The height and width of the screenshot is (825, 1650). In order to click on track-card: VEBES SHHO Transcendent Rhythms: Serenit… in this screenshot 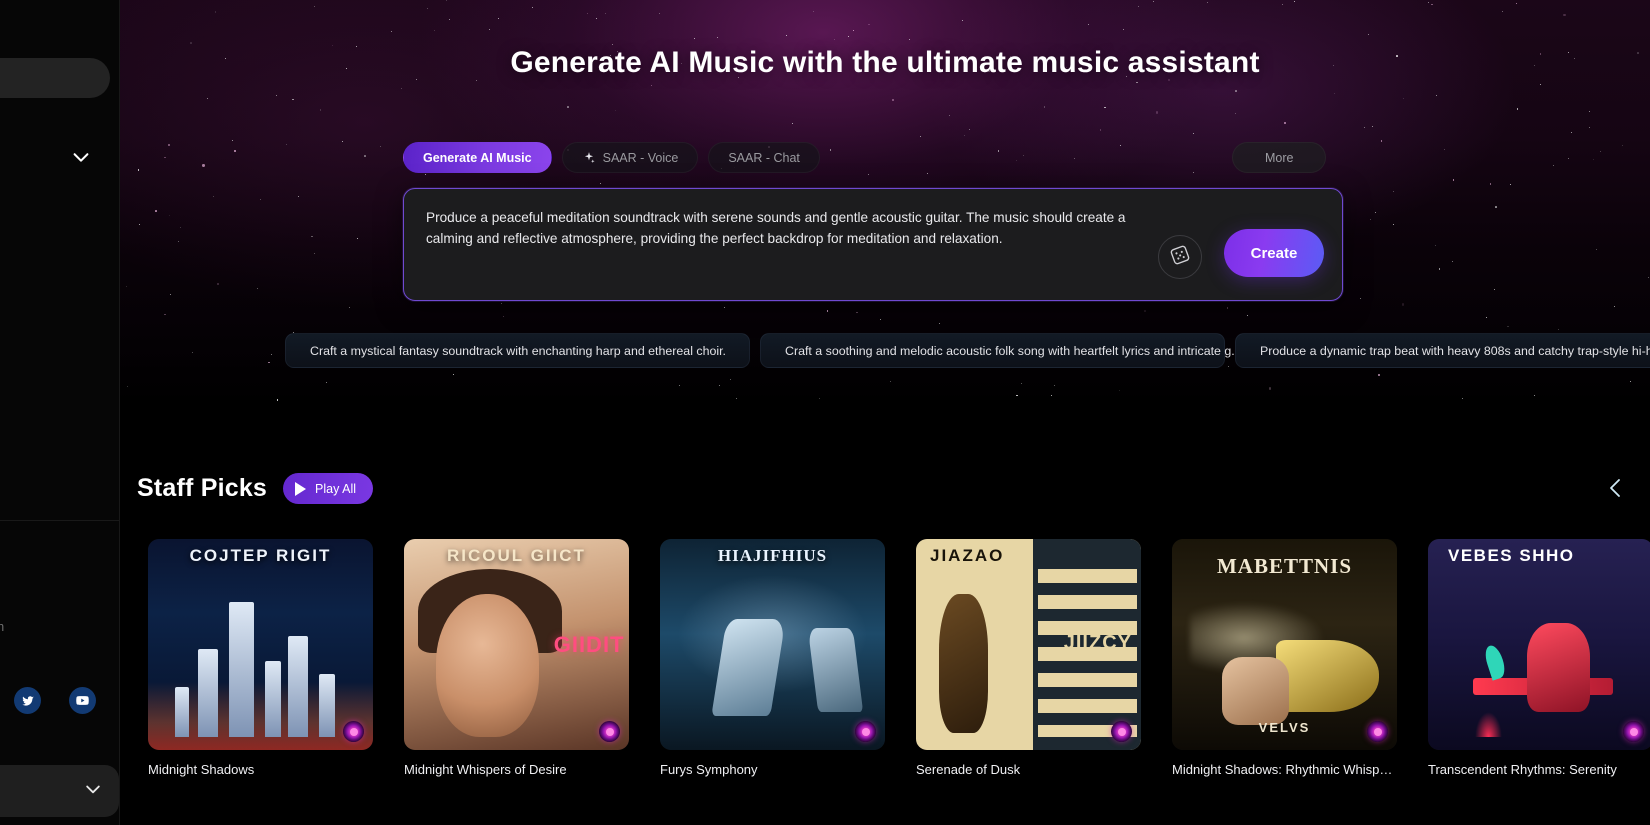, I will do `click(1533, 658)`.